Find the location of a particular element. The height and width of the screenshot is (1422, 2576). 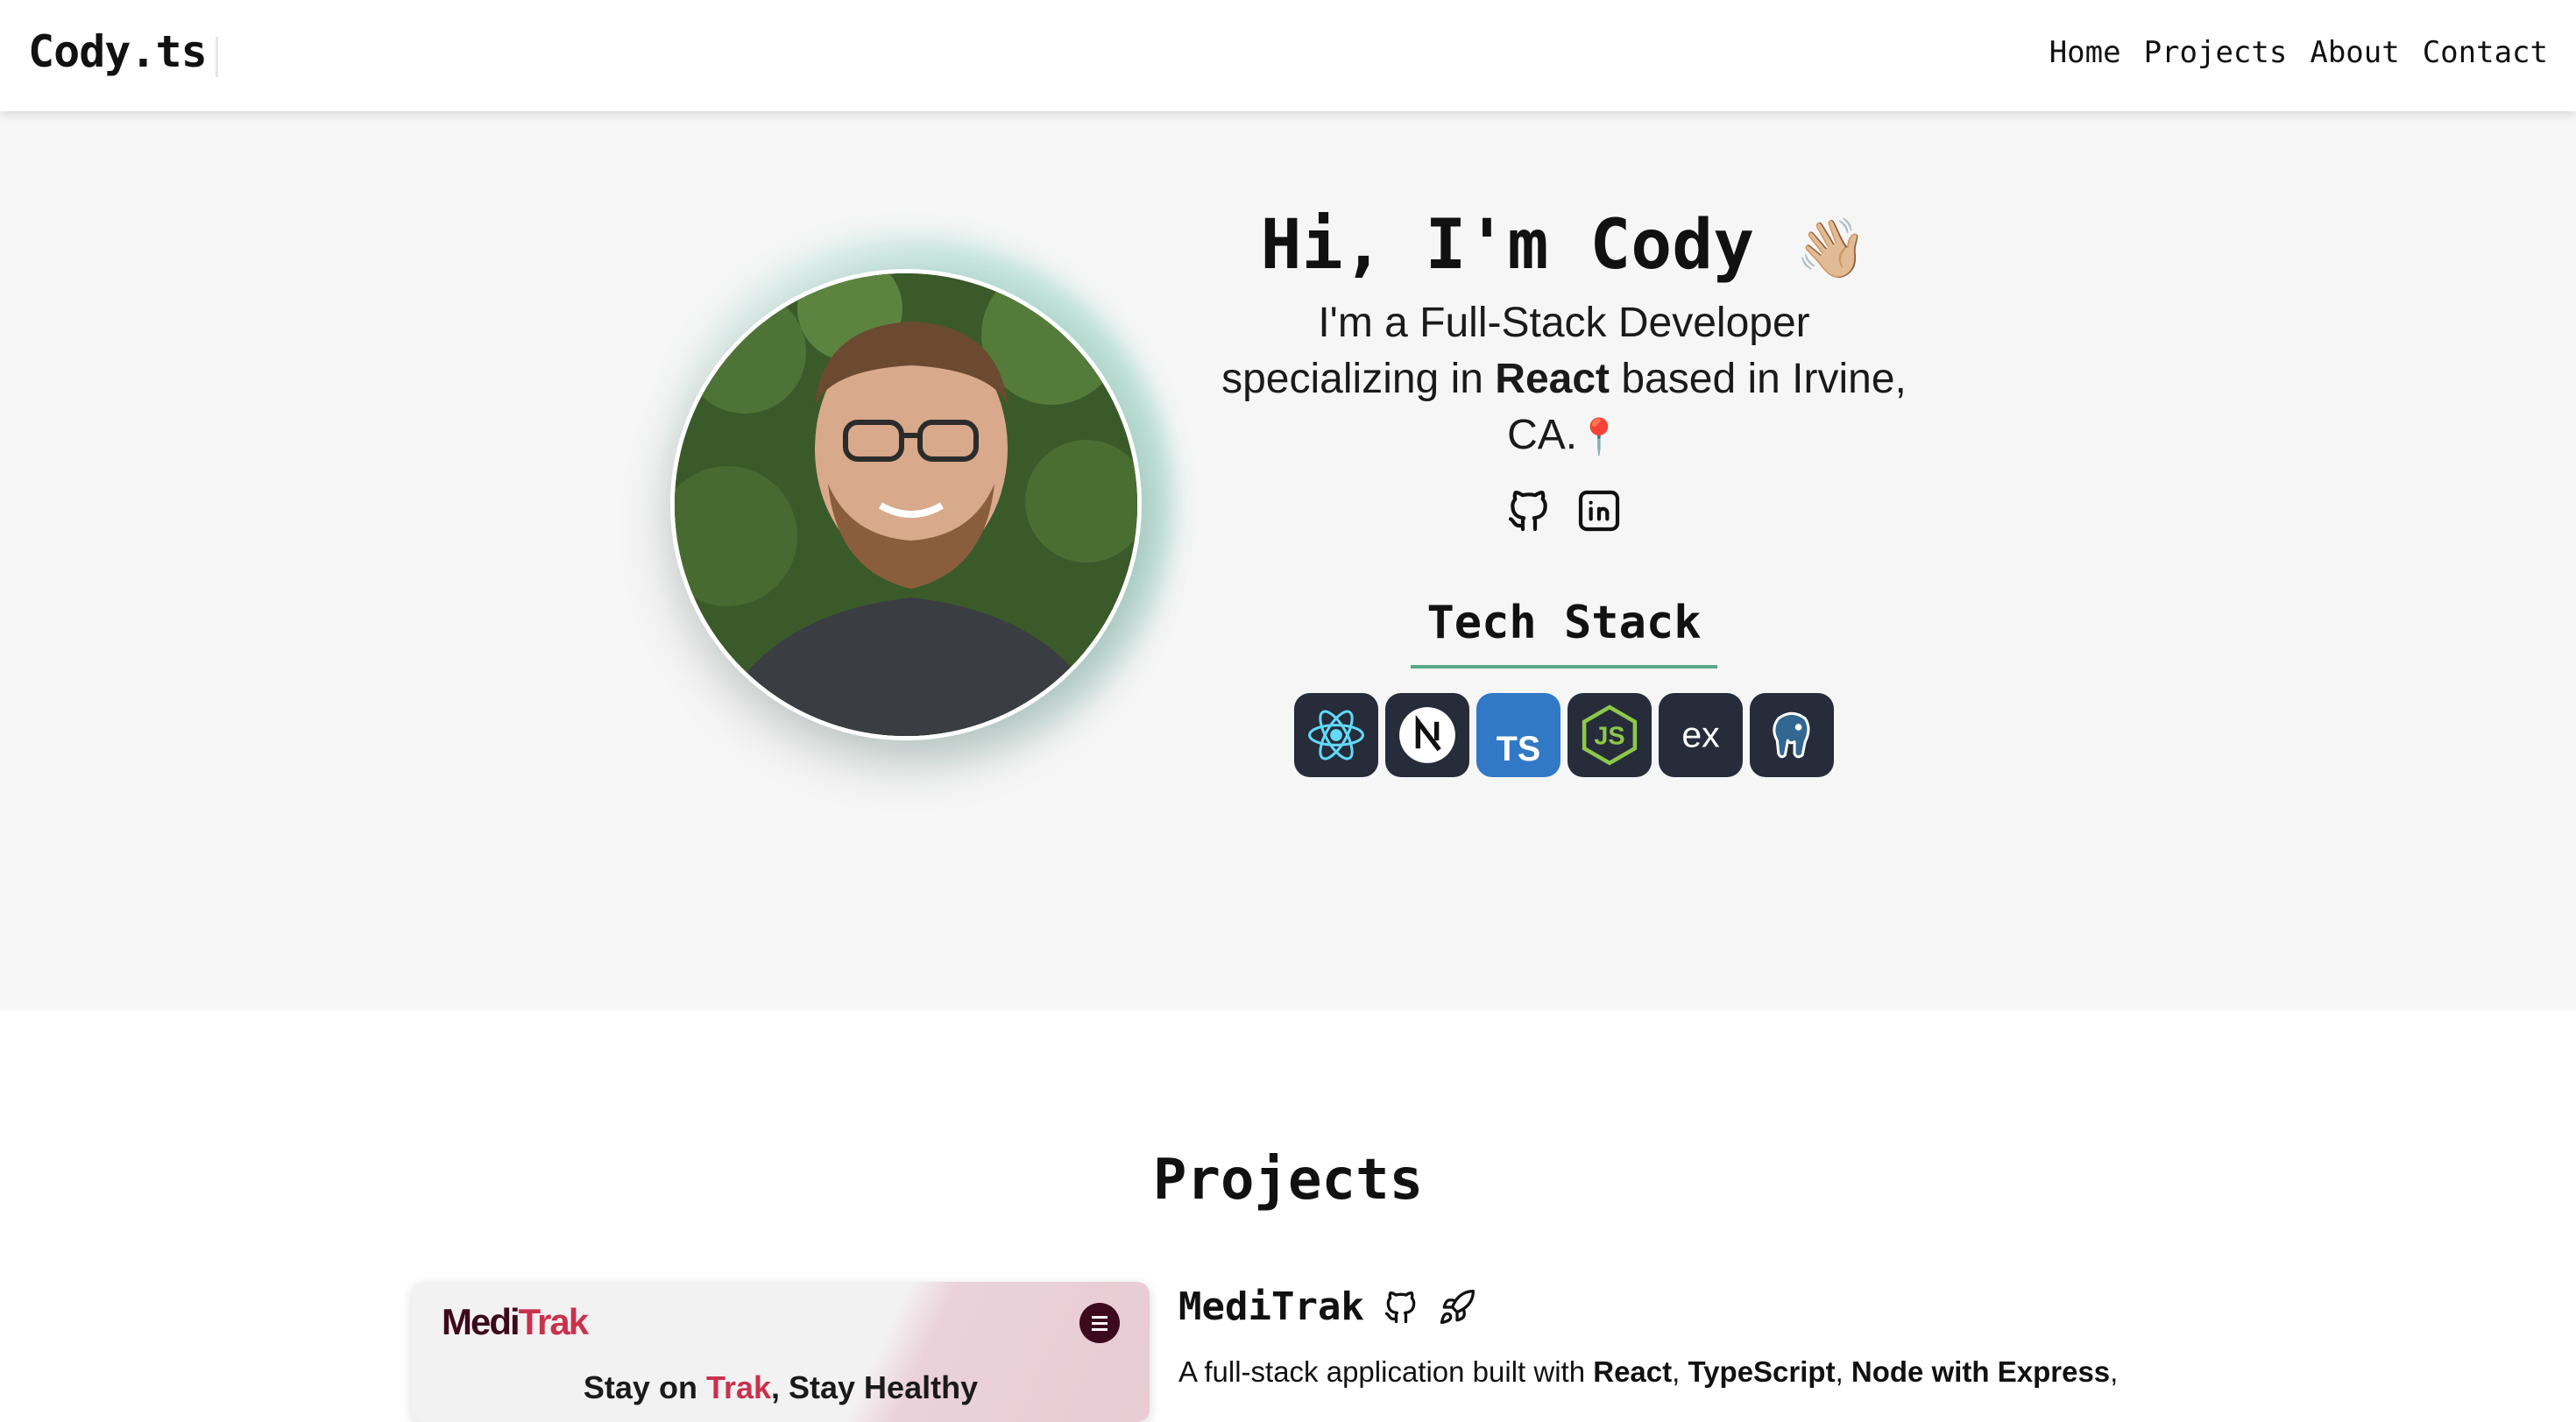

project-preview-card: MediTrak Stay on Trak, Stay Healthy is located at coordinates (781, 1352).